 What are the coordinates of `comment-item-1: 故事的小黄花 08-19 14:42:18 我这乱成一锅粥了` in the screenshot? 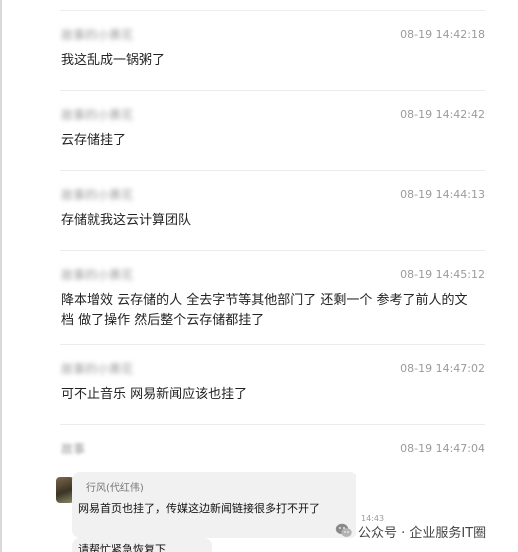 It's located at (273, 49).